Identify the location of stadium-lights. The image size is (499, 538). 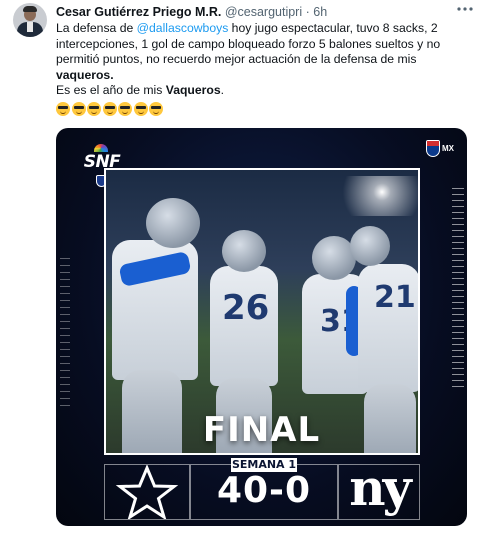
(358, 196).